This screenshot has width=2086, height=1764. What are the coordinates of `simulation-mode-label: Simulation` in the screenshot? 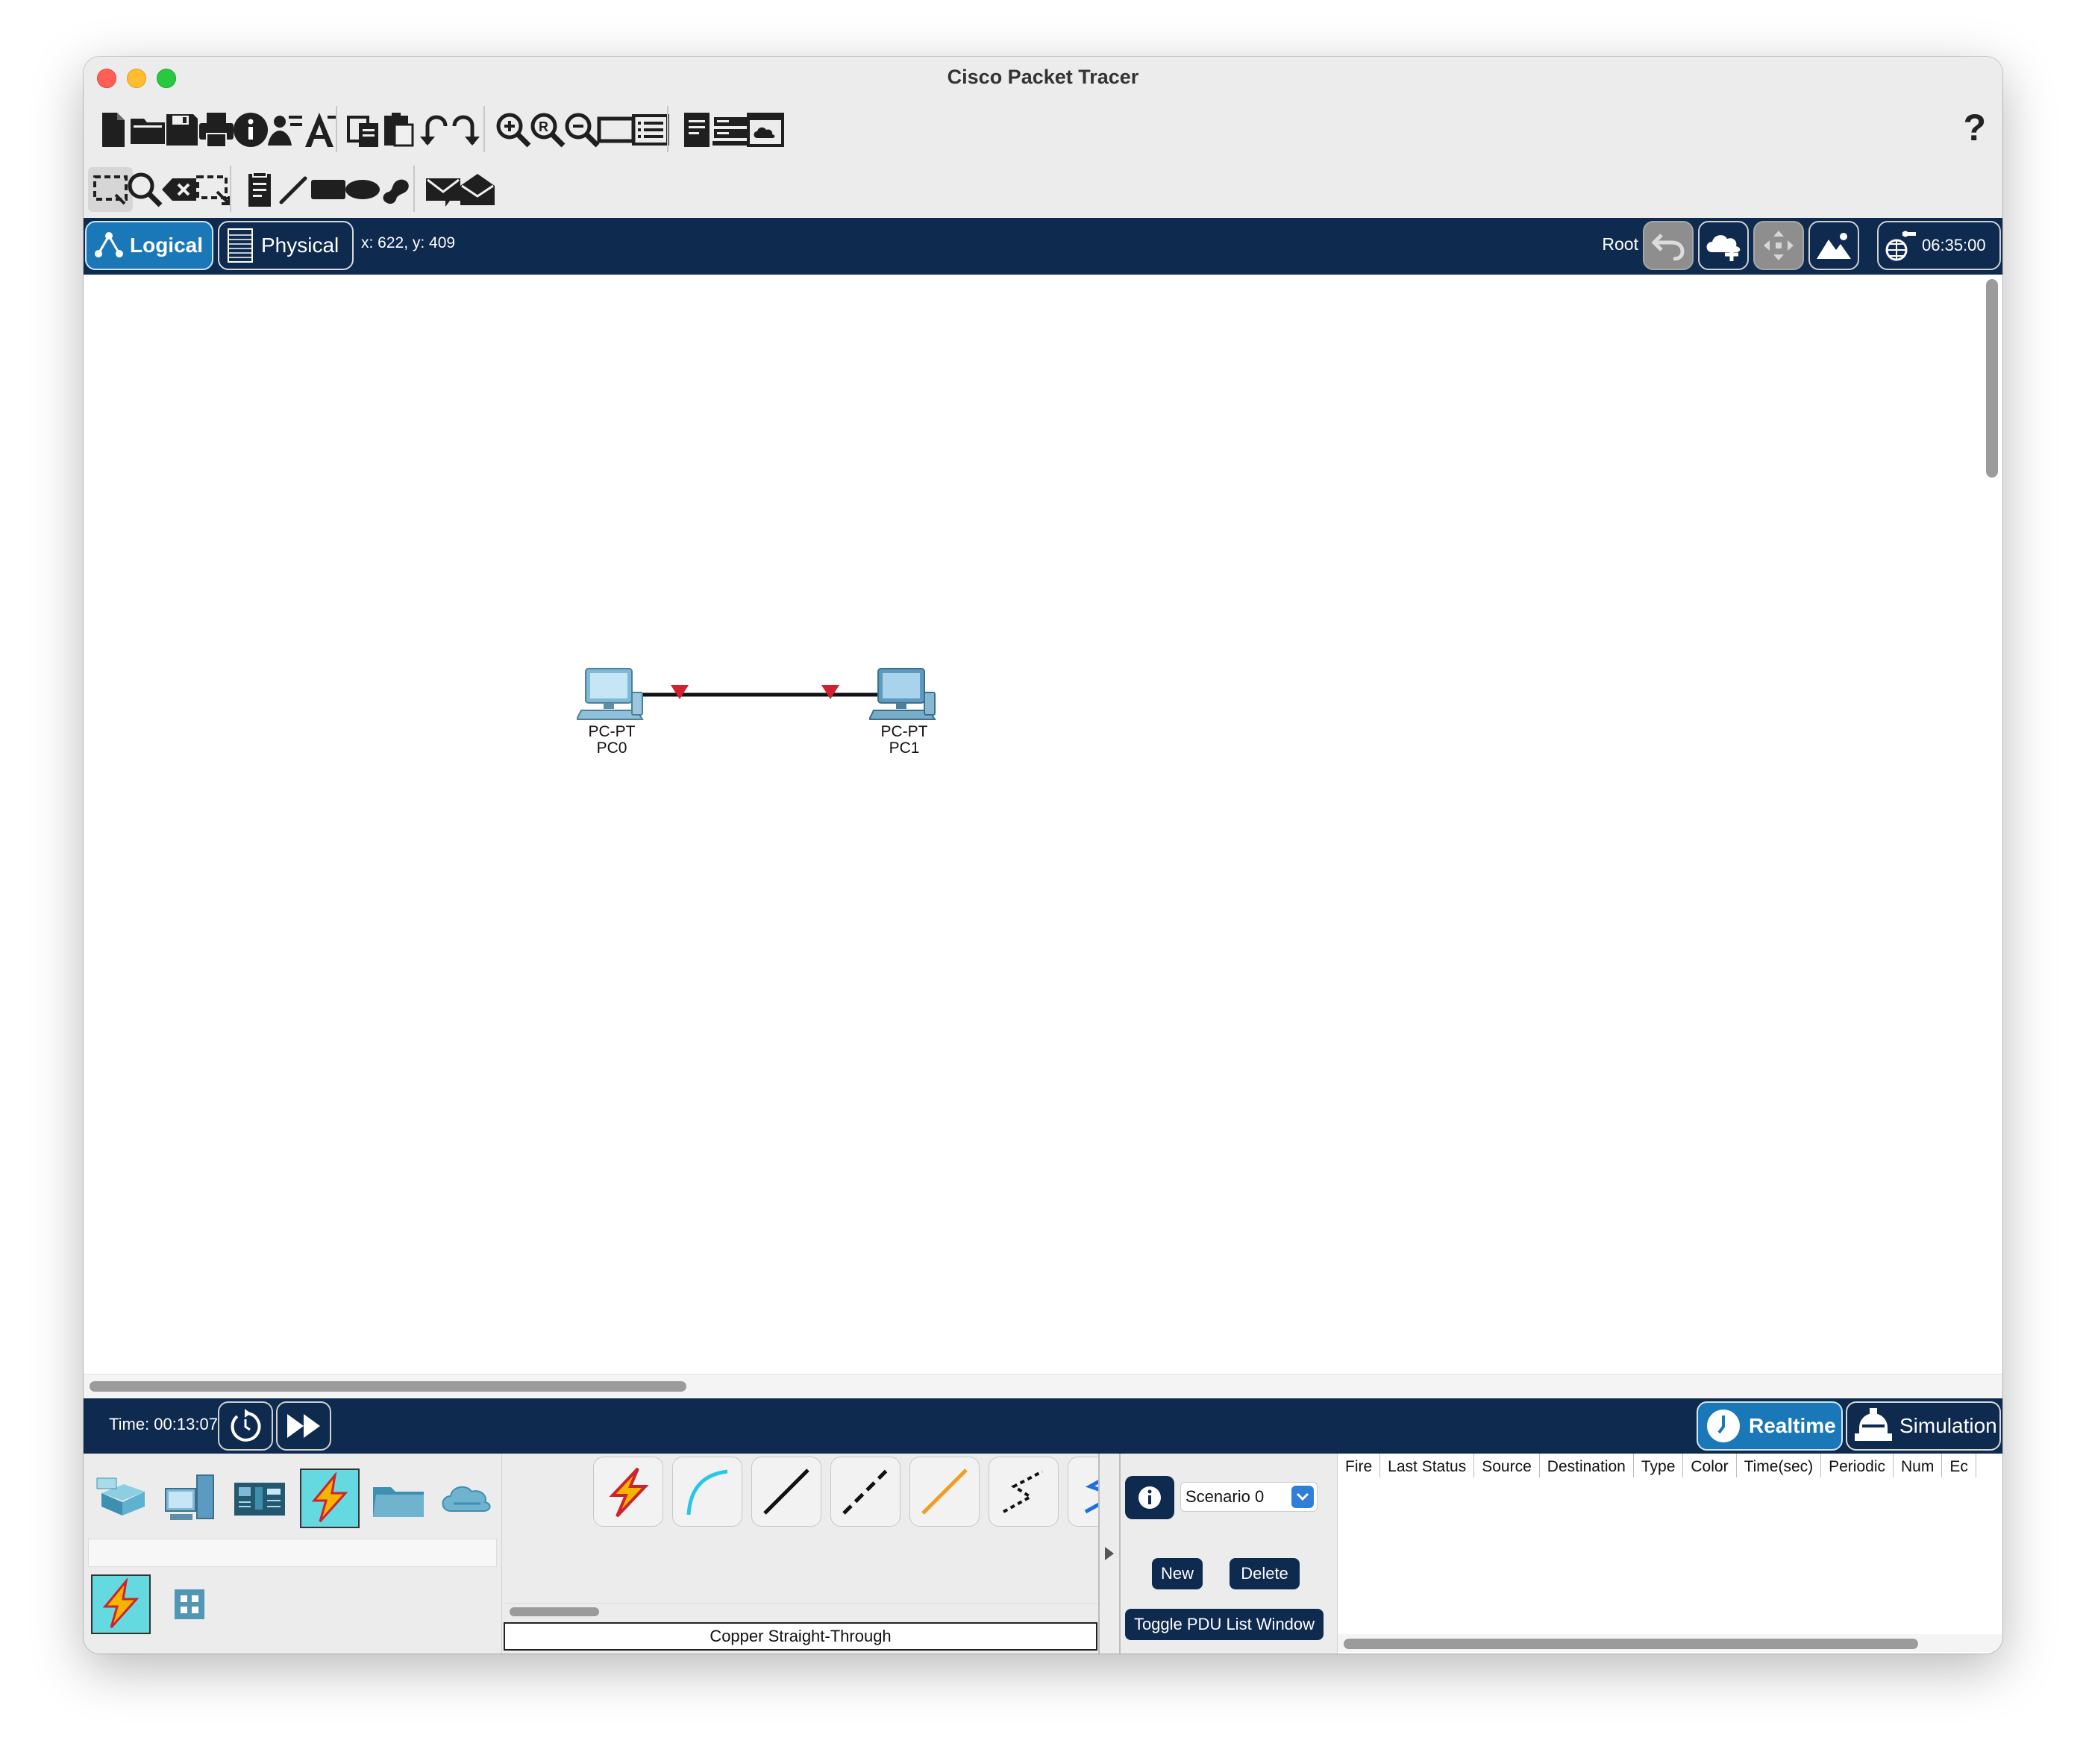 It's located at (1948, 1425).